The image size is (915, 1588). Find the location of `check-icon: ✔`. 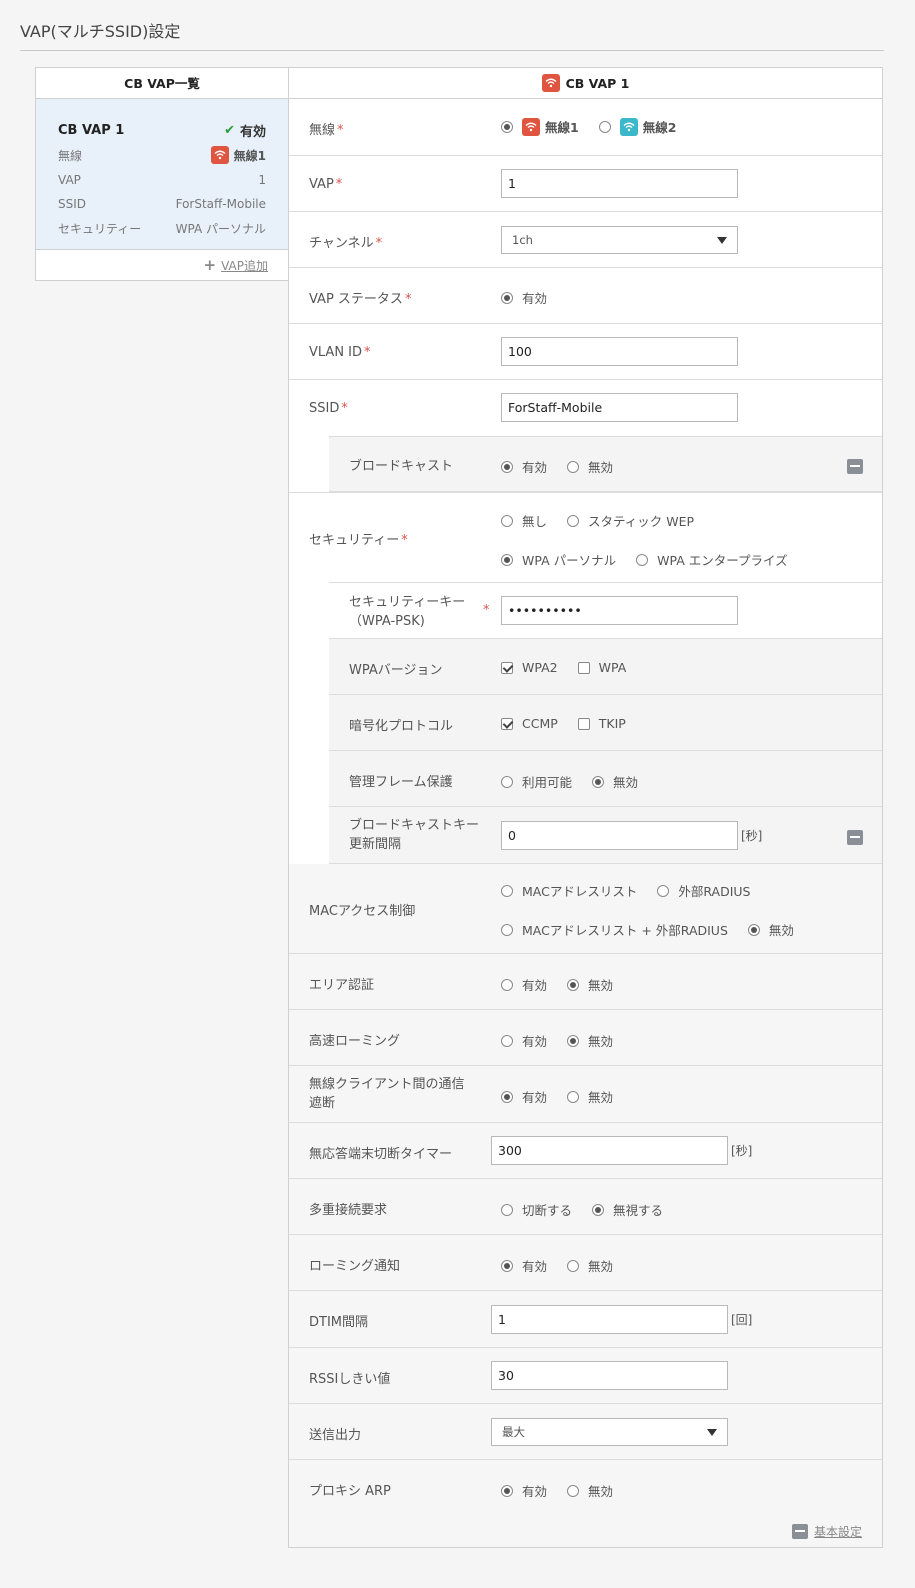

check-icon: ✔ is located at coordinates (229, 130).